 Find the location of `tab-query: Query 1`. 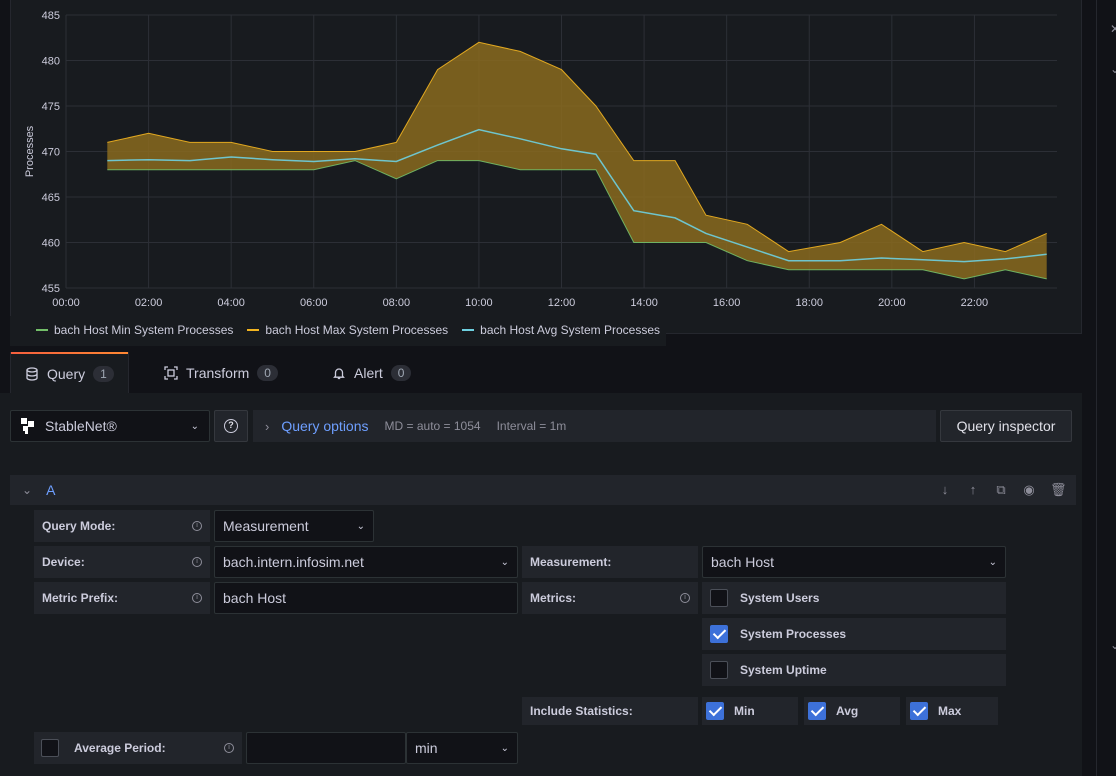

tab-query: Query 1 is located at coordinates (69, 373).